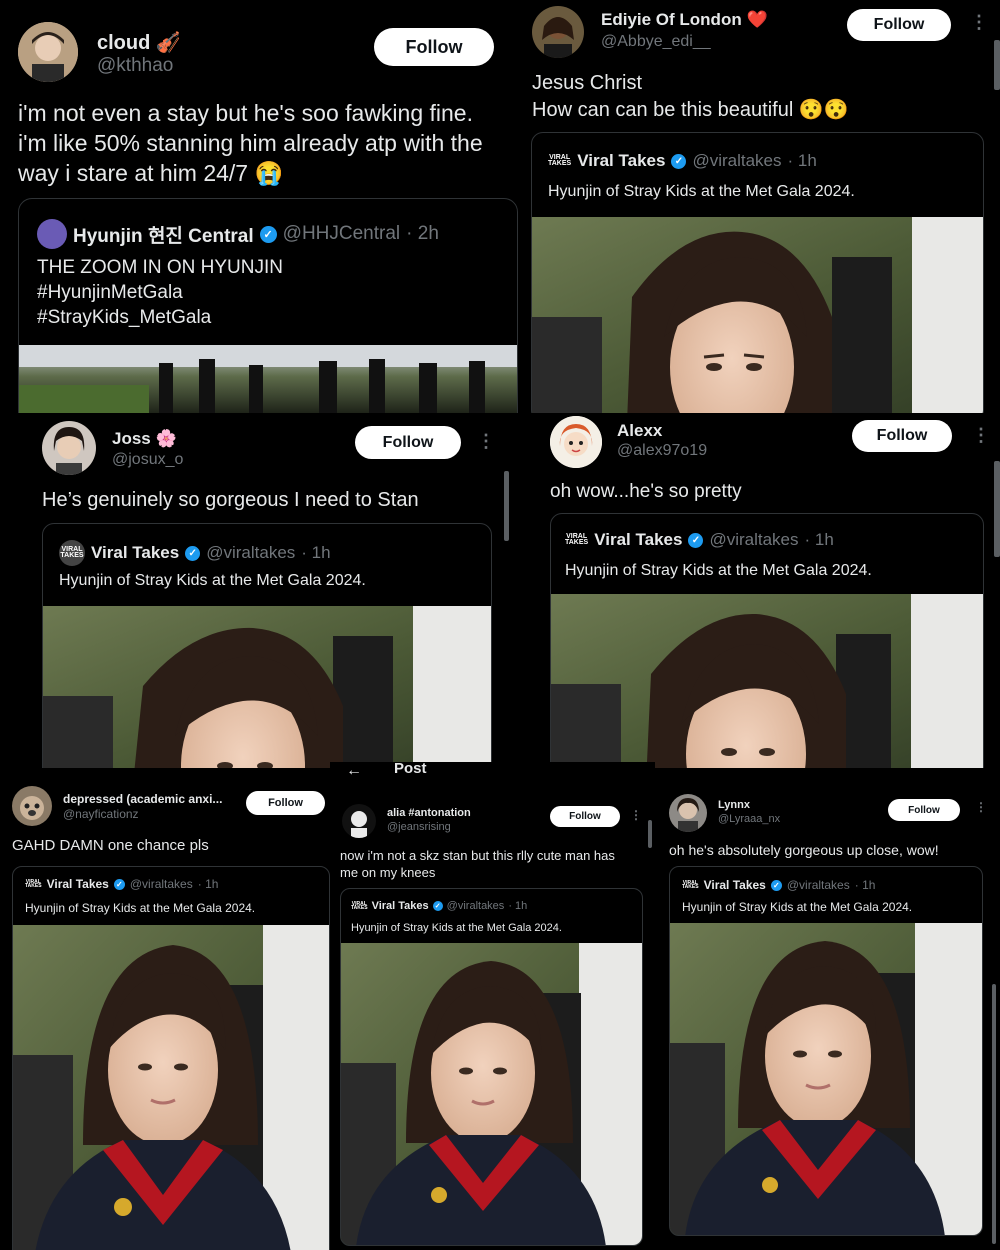 Image resolution: width=1000 pixels, height=1250 pixels. I want to click on display-name: cloud 🎻, so click(139, 42).